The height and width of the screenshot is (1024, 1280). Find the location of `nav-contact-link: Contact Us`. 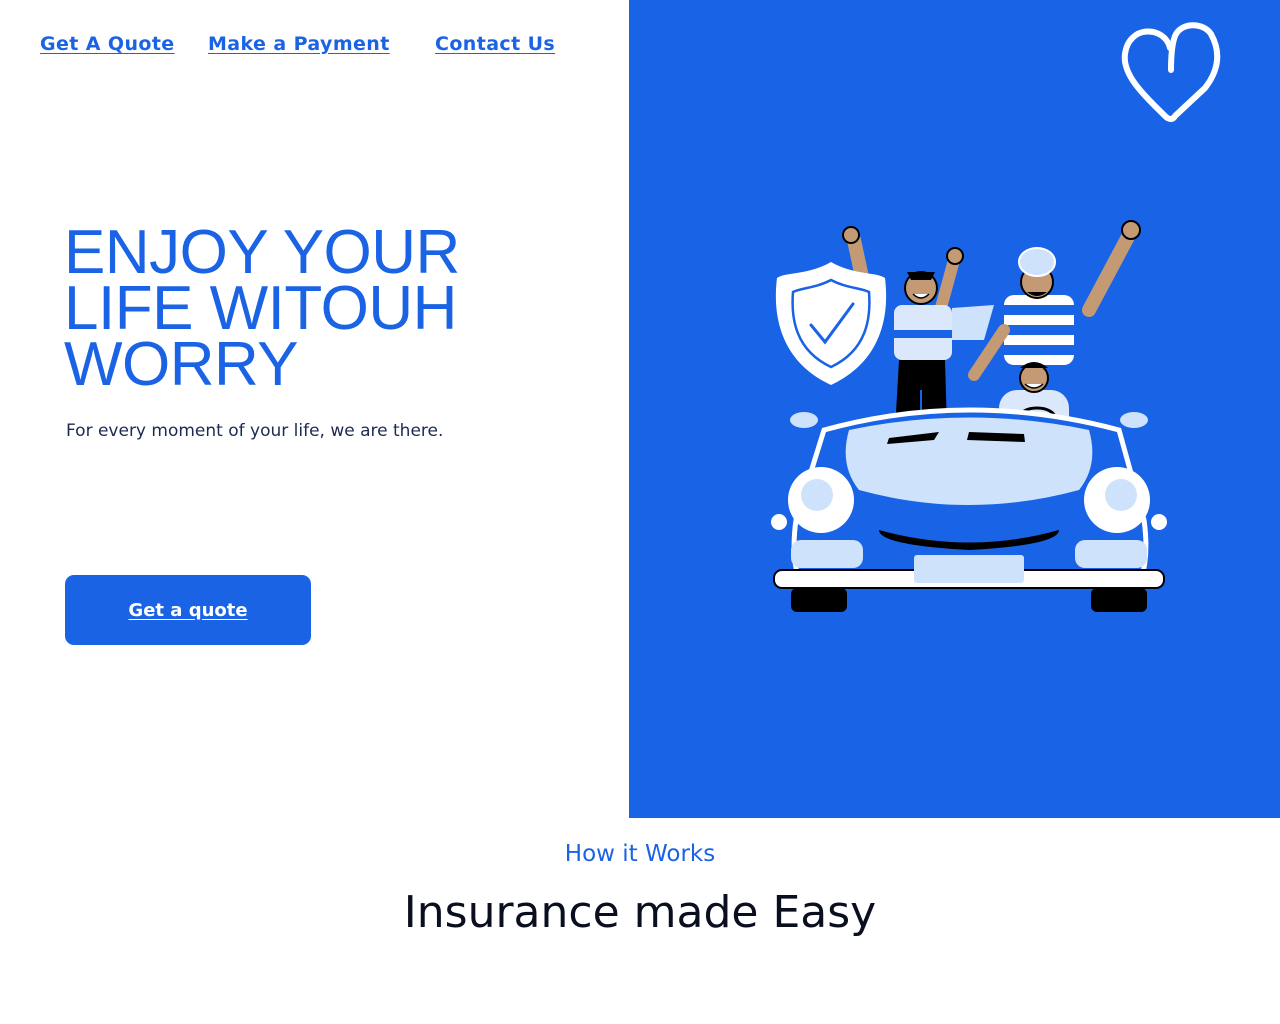

nav-contact-link: Contact Us is located at coordinates (495, 44).